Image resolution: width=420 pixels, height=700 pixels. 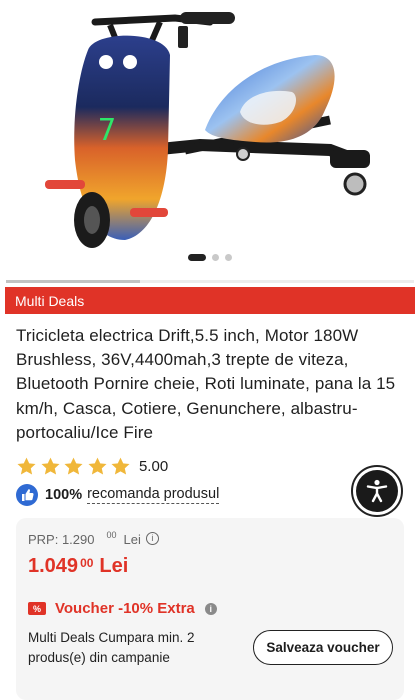 What do you see at coordinates (210, 281) in the screenshot?
I see `gallery-scrollbar` at bounding box center [210, 281].